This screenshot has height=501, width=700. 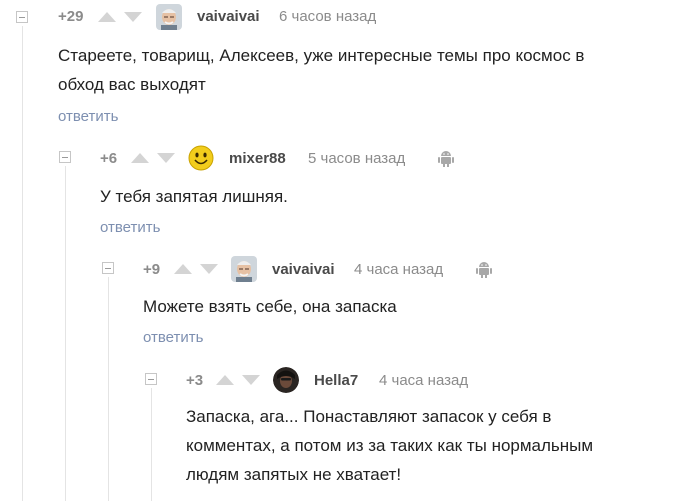 What do you see at coordinates (194, 196) in the screenshot?
I see `comment-text-line: У тебя запятая лишняя.` at bounding box center [194, 196].